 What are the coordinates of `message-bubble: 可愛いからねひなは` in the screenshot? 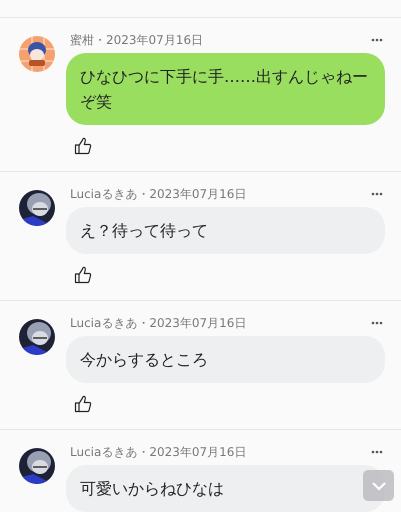 It's located at (225, 488).